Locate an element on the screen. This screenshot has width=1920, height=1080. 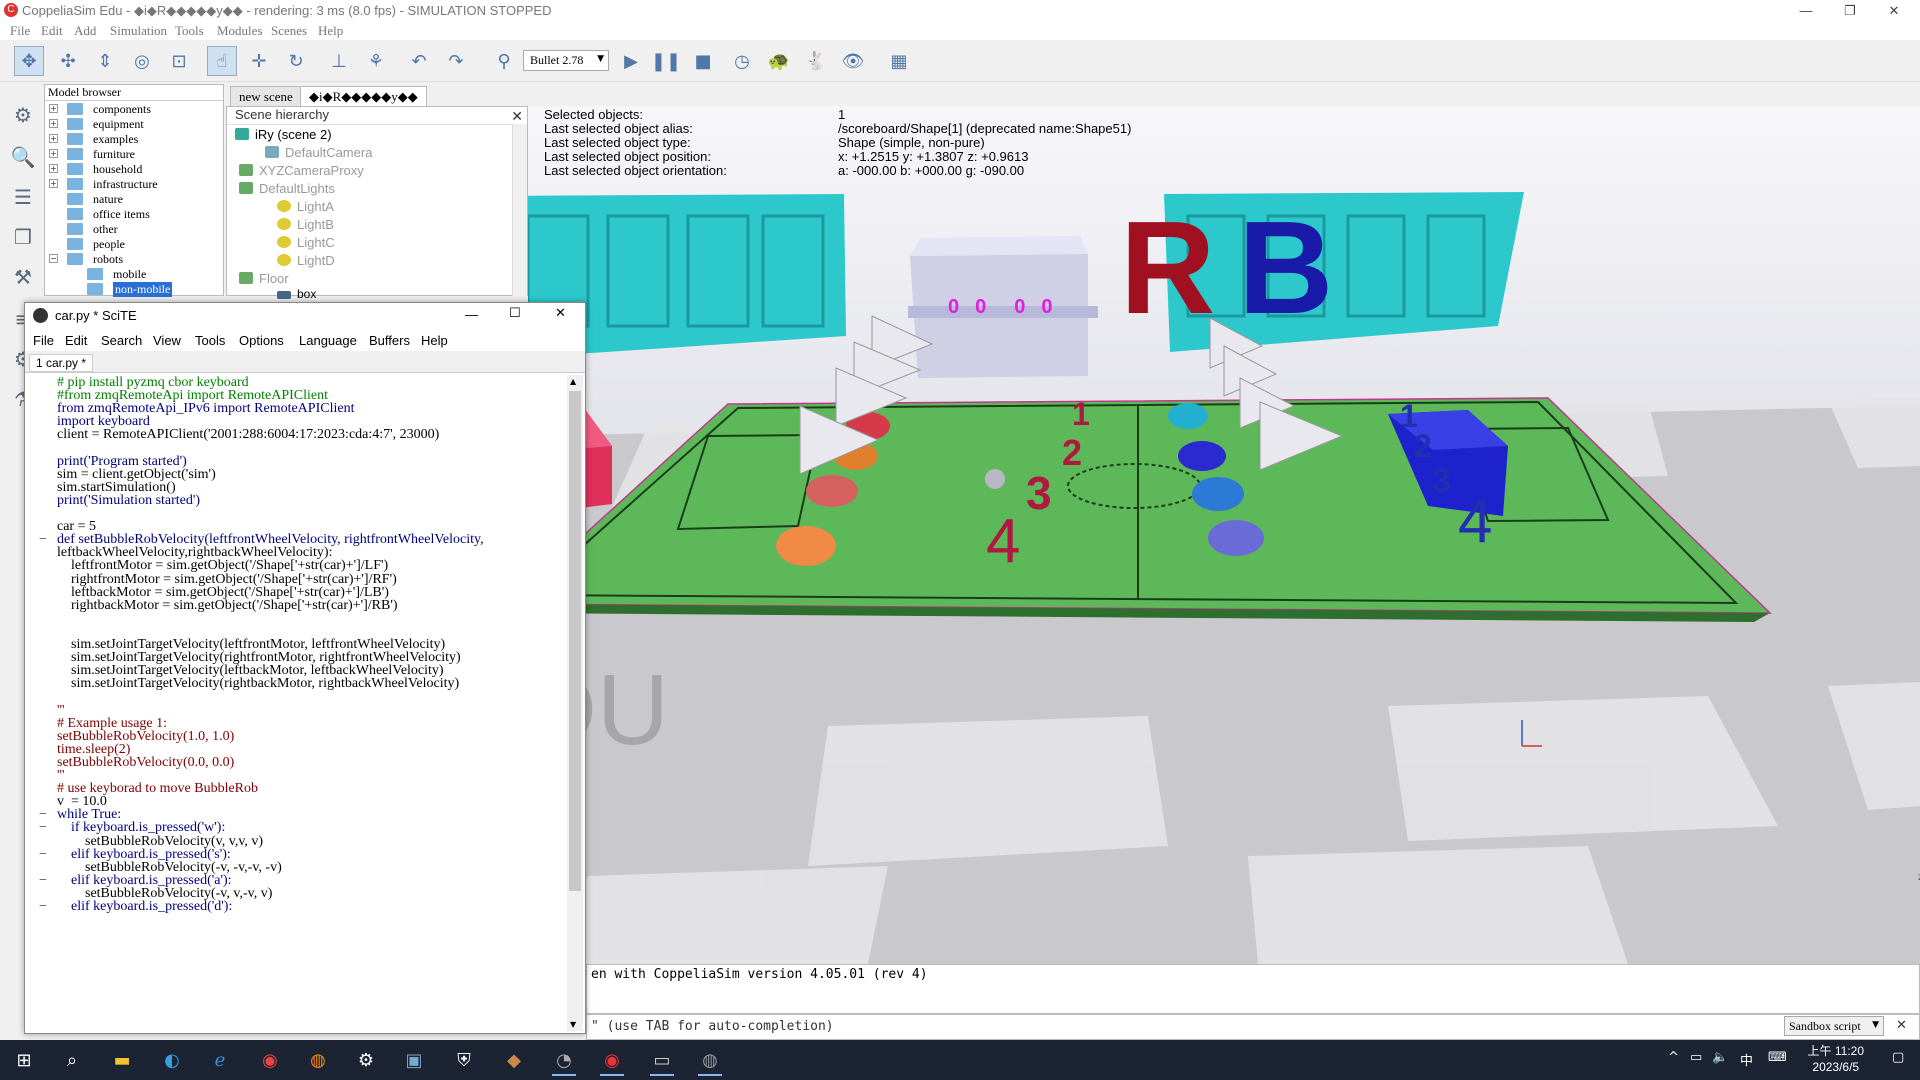
menu-tools: Tools is located at coordinates (189, 31).